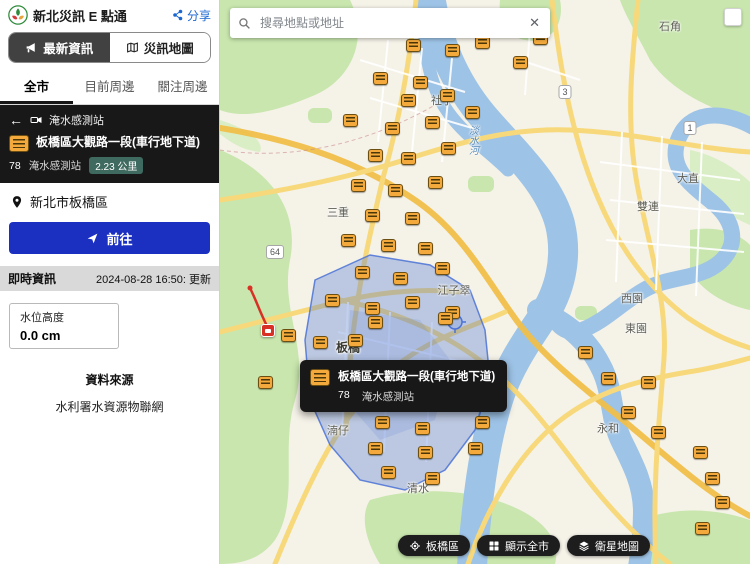 The image size is (750, 564). Describe the element at coordinates (93, 238) in the screenshot. I see `navigate-icon` at that location.